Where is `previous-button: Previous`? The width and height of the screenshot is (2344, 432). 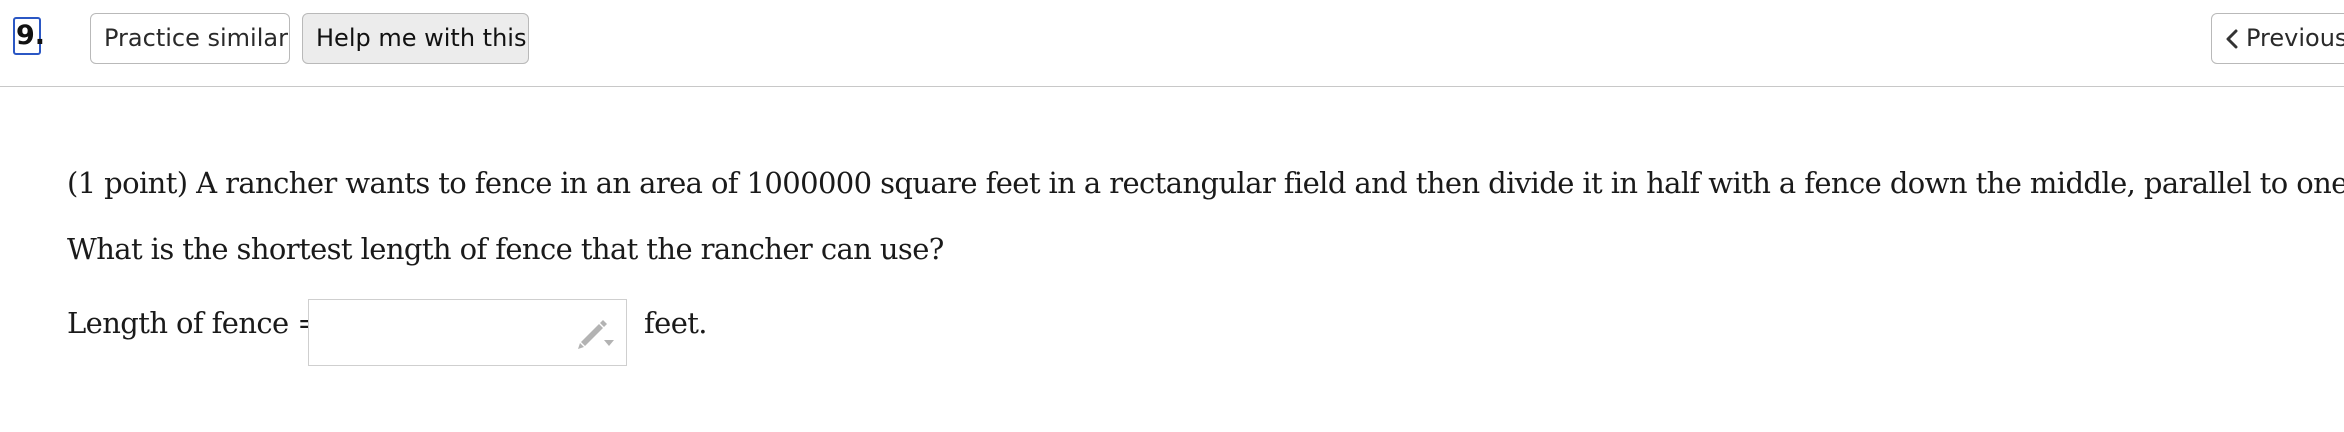
previous-button: Previous is located at coordinates (2277, 38).